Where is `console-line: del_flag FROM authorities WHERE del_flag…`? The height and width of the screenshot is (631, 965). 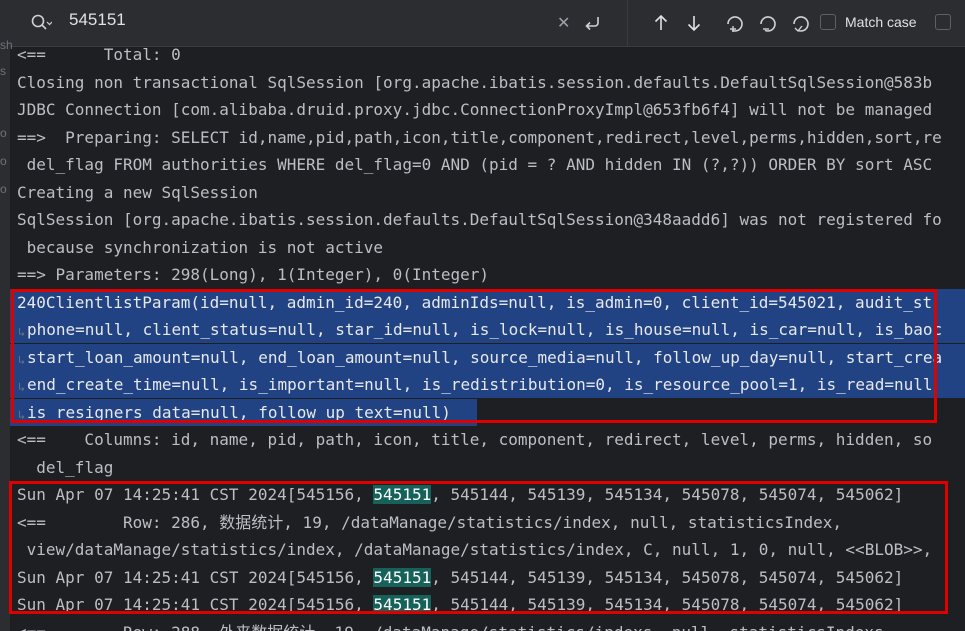 console-line: del_flag FROM authorities WHERE del_flag… is located at coordinates (475, 164).